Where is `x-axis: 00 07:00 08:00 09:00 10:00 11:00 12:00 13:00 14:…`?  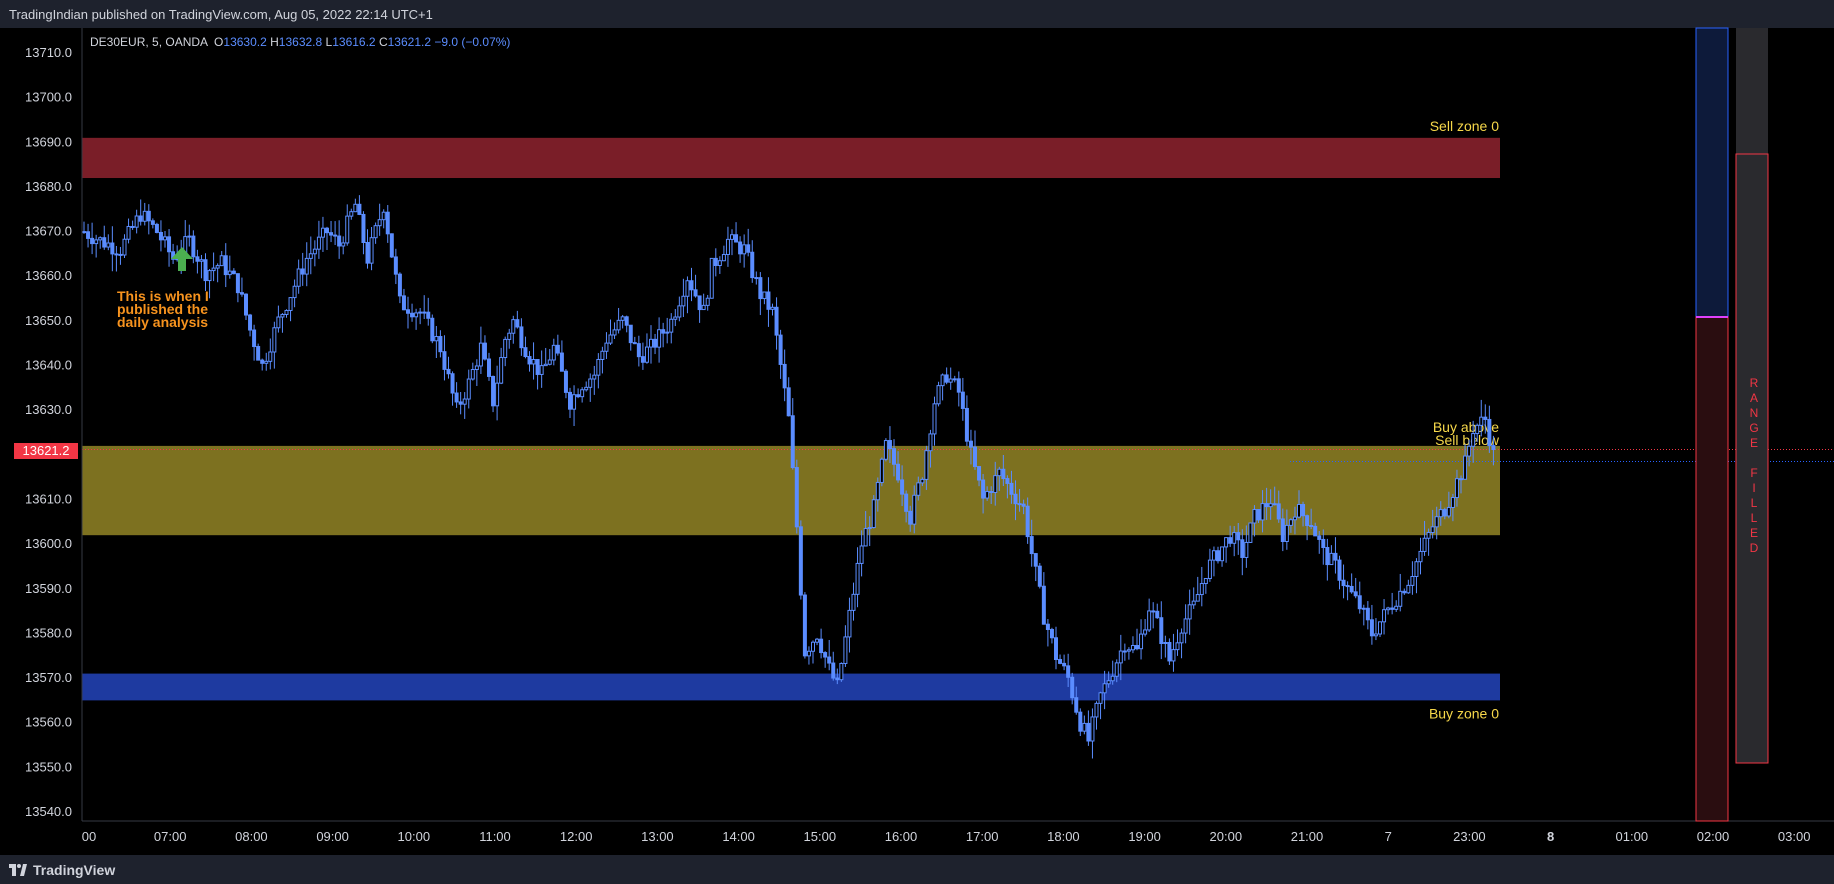 x-axis: 00 07:00 08:00 09:00 10:00 11:00 12:00 13:00 14:… is located at coordinates (958, 832).